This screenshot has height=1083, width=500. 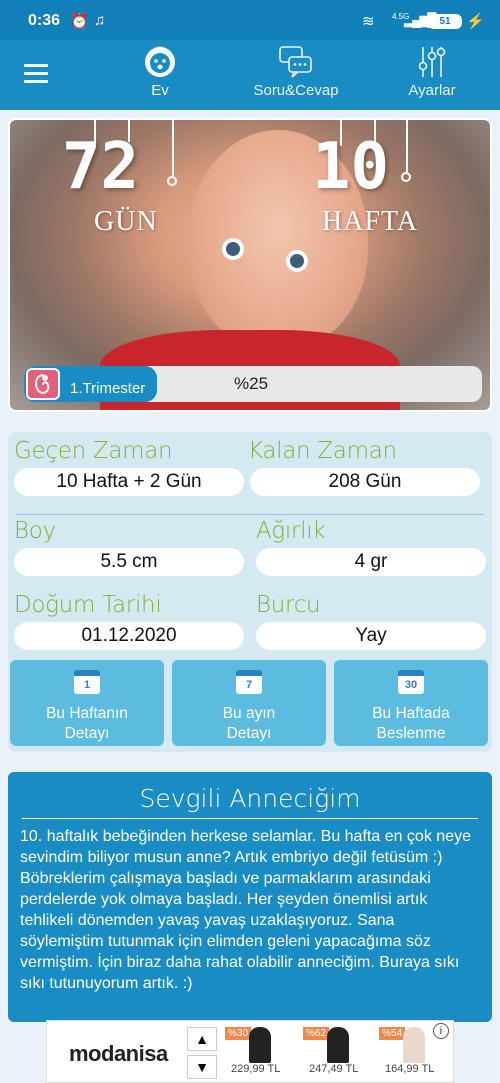 What do you see at coordinates (250, 20) in the screenshot?
I see `status-bar: 0:36 ⏰ ♫ ≋ 4.5G ▂▄▆█ 51 ⚡` at bounding box center [250, 20].